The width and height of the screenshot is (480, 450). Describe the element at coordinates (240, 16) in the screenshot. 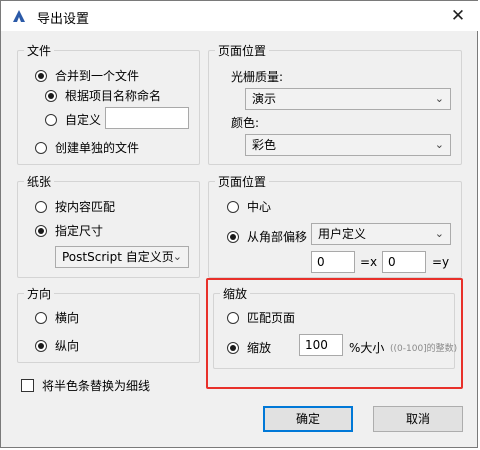

I see `title-bar: 导出设置 ✕` at that location.